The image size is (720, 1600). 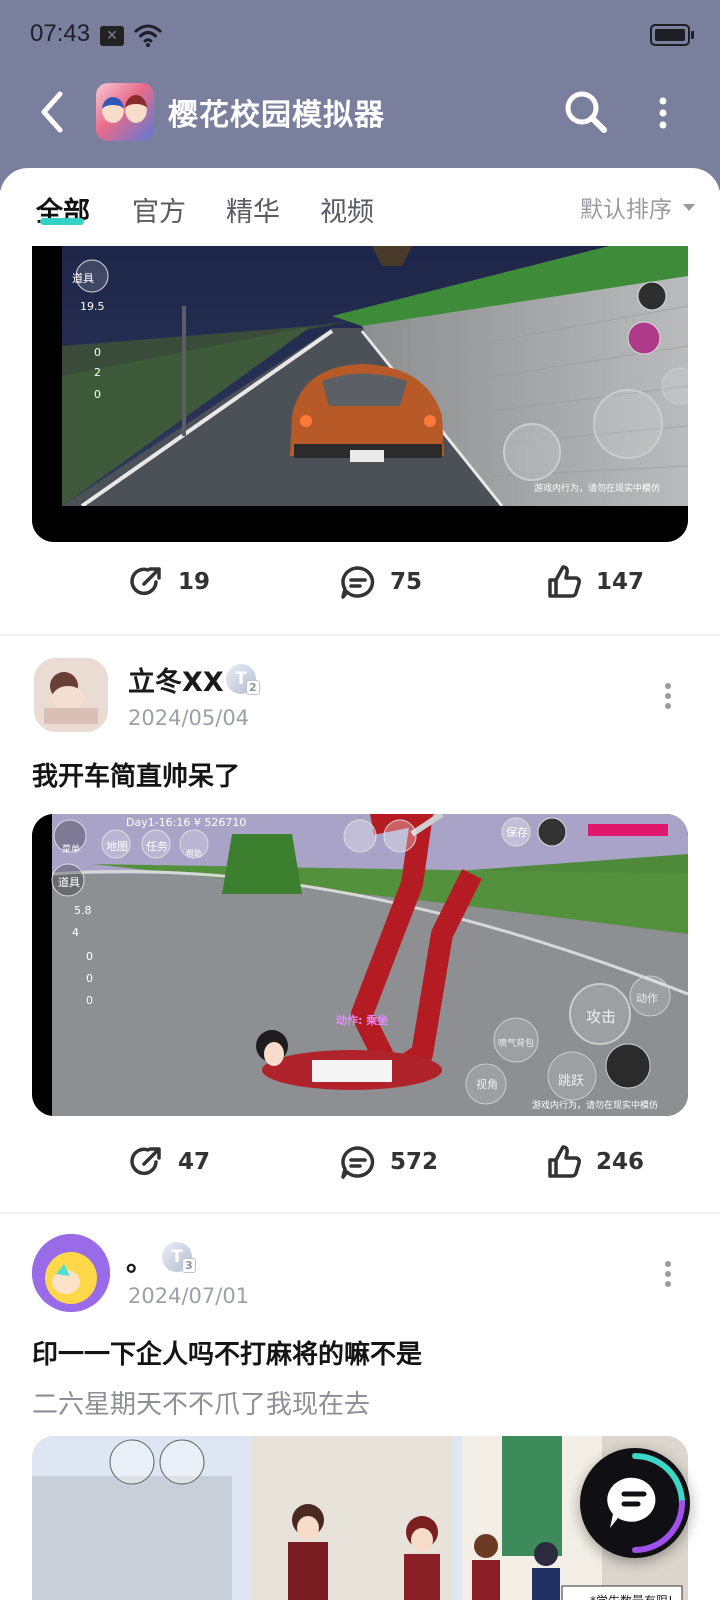 I want to click on page-title: 樱花校园模拟器, so click(x=276, y=115).